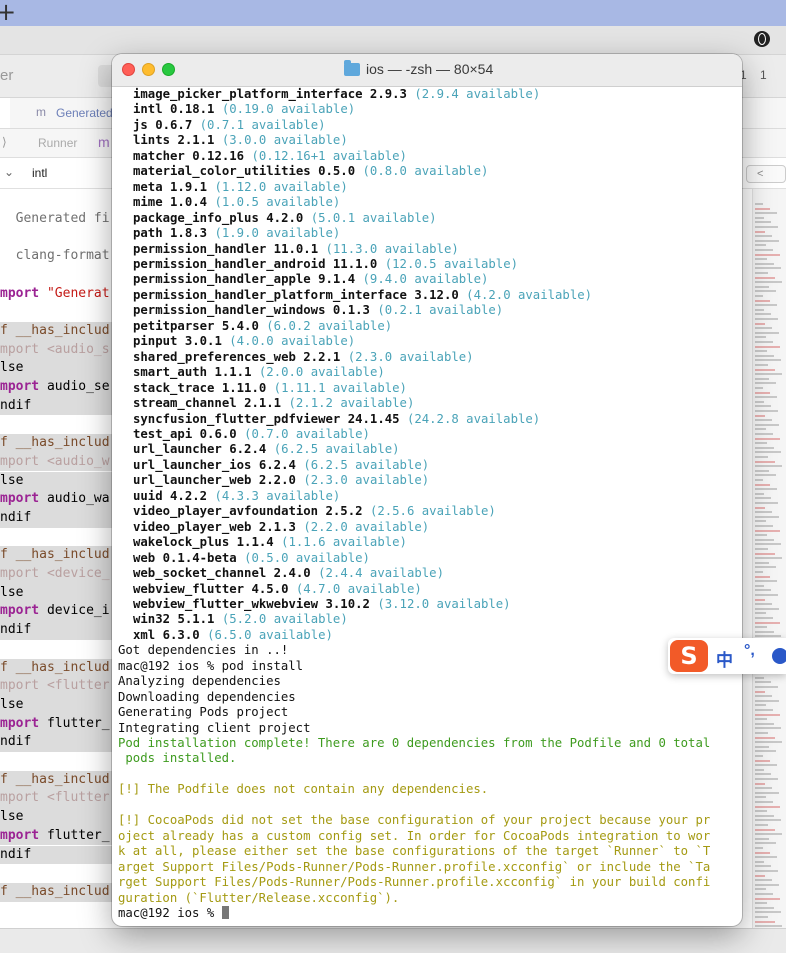 This screenshot has width=786, height=953. I want to click on available-version: (3.0.0 available), so click(284, 140).